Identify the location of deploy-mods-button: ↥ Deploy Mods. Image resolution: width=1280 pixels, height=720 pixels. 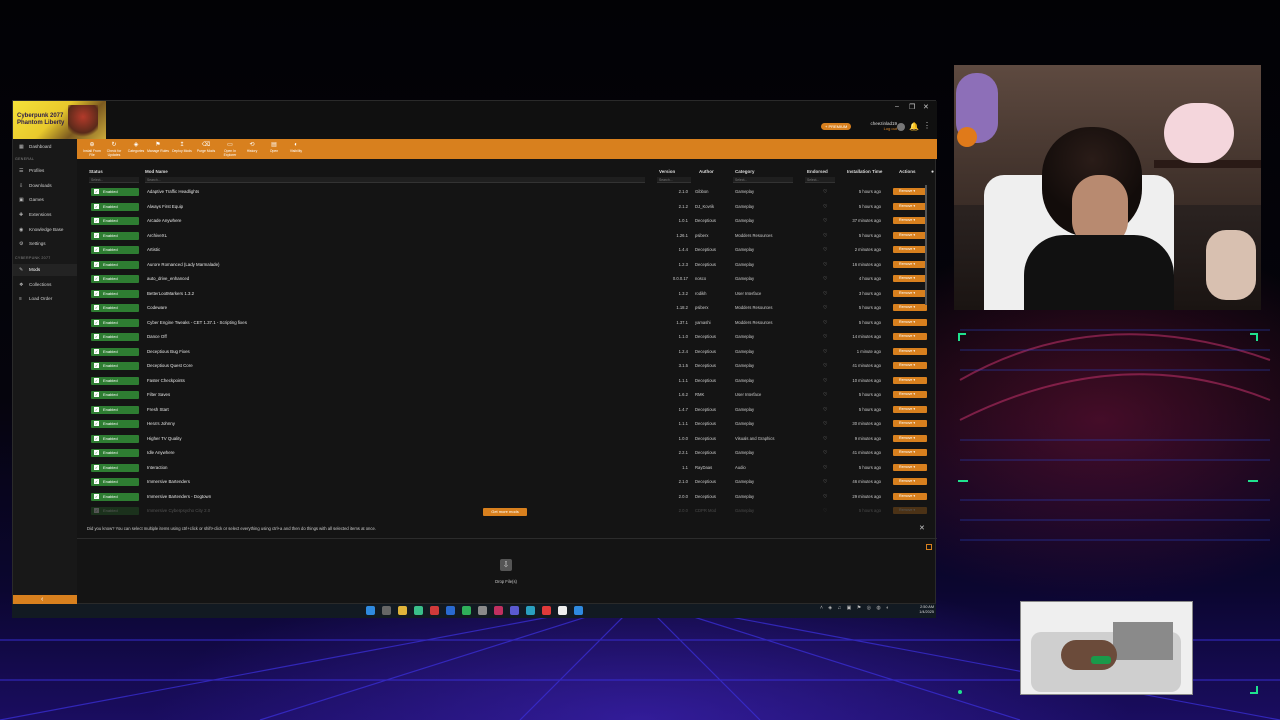
(182, 147).